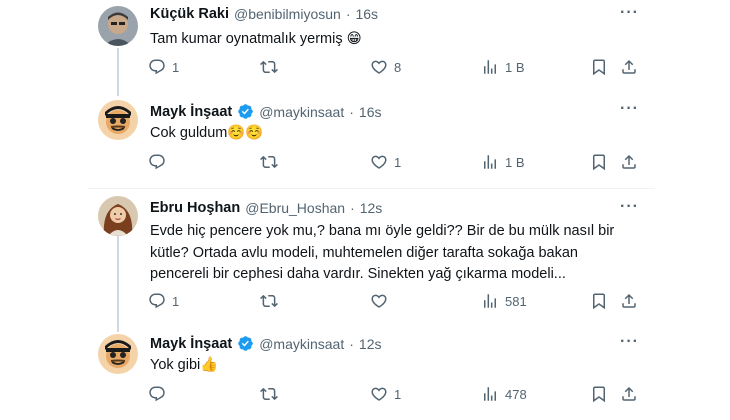 Image resolution: width=730 pixels, height=420 pixels. I want to click on like-button, so click(382, 301).